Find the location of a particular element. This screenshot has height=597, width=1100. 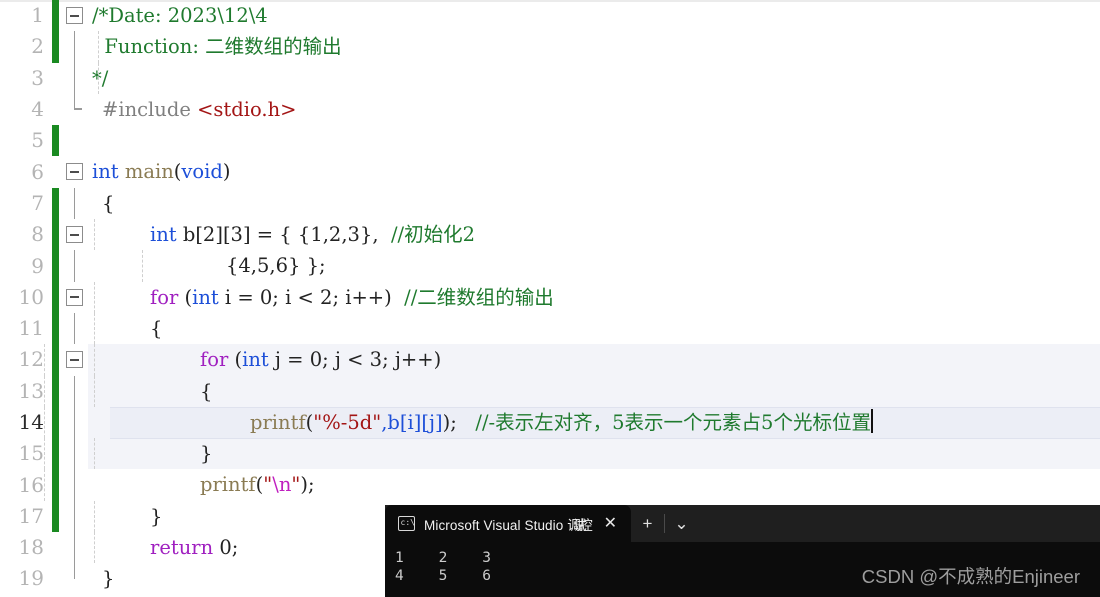

loop-expression: i = 0; i < 2; i++) is located at coordinates (311, 297).